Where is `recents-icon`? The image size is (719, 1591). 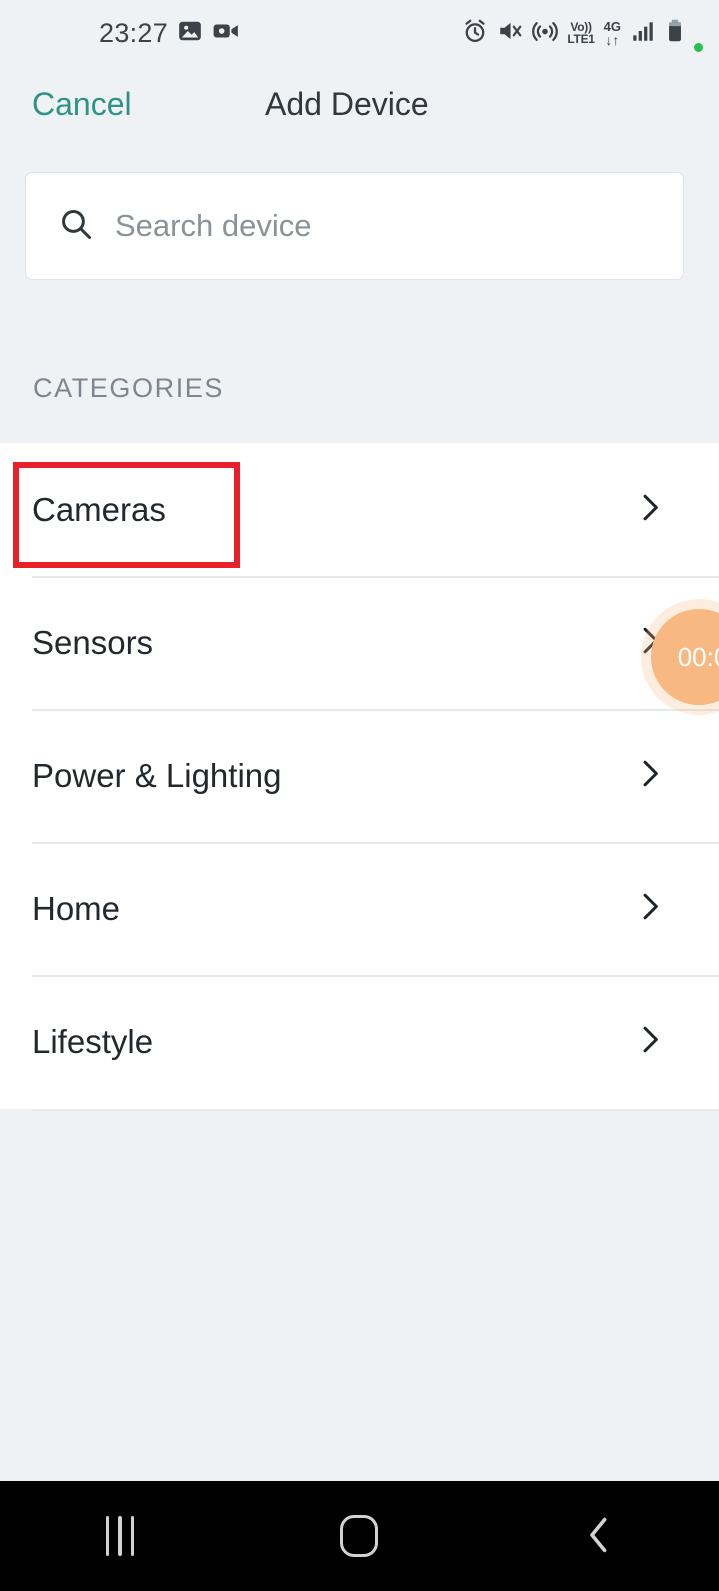
recents-icon is located at coordinates (120, 1536).